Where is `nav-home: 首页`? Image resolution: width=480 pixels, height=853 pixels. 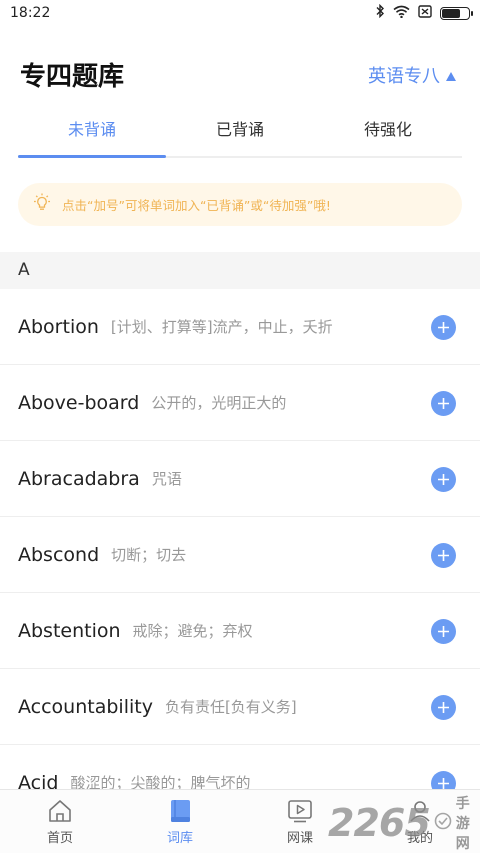
nav-home: 首页 is located at coordinates (60, 821).